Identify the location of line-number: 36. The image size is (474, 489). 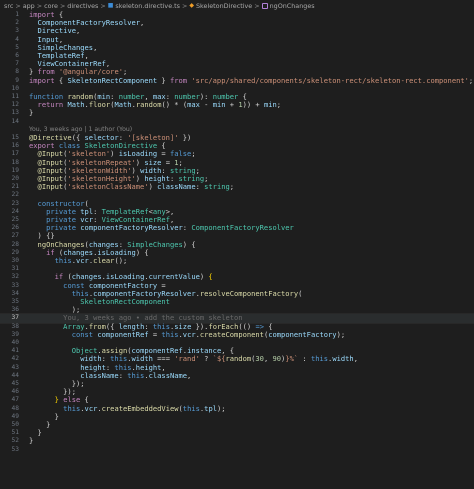
(15, 310).